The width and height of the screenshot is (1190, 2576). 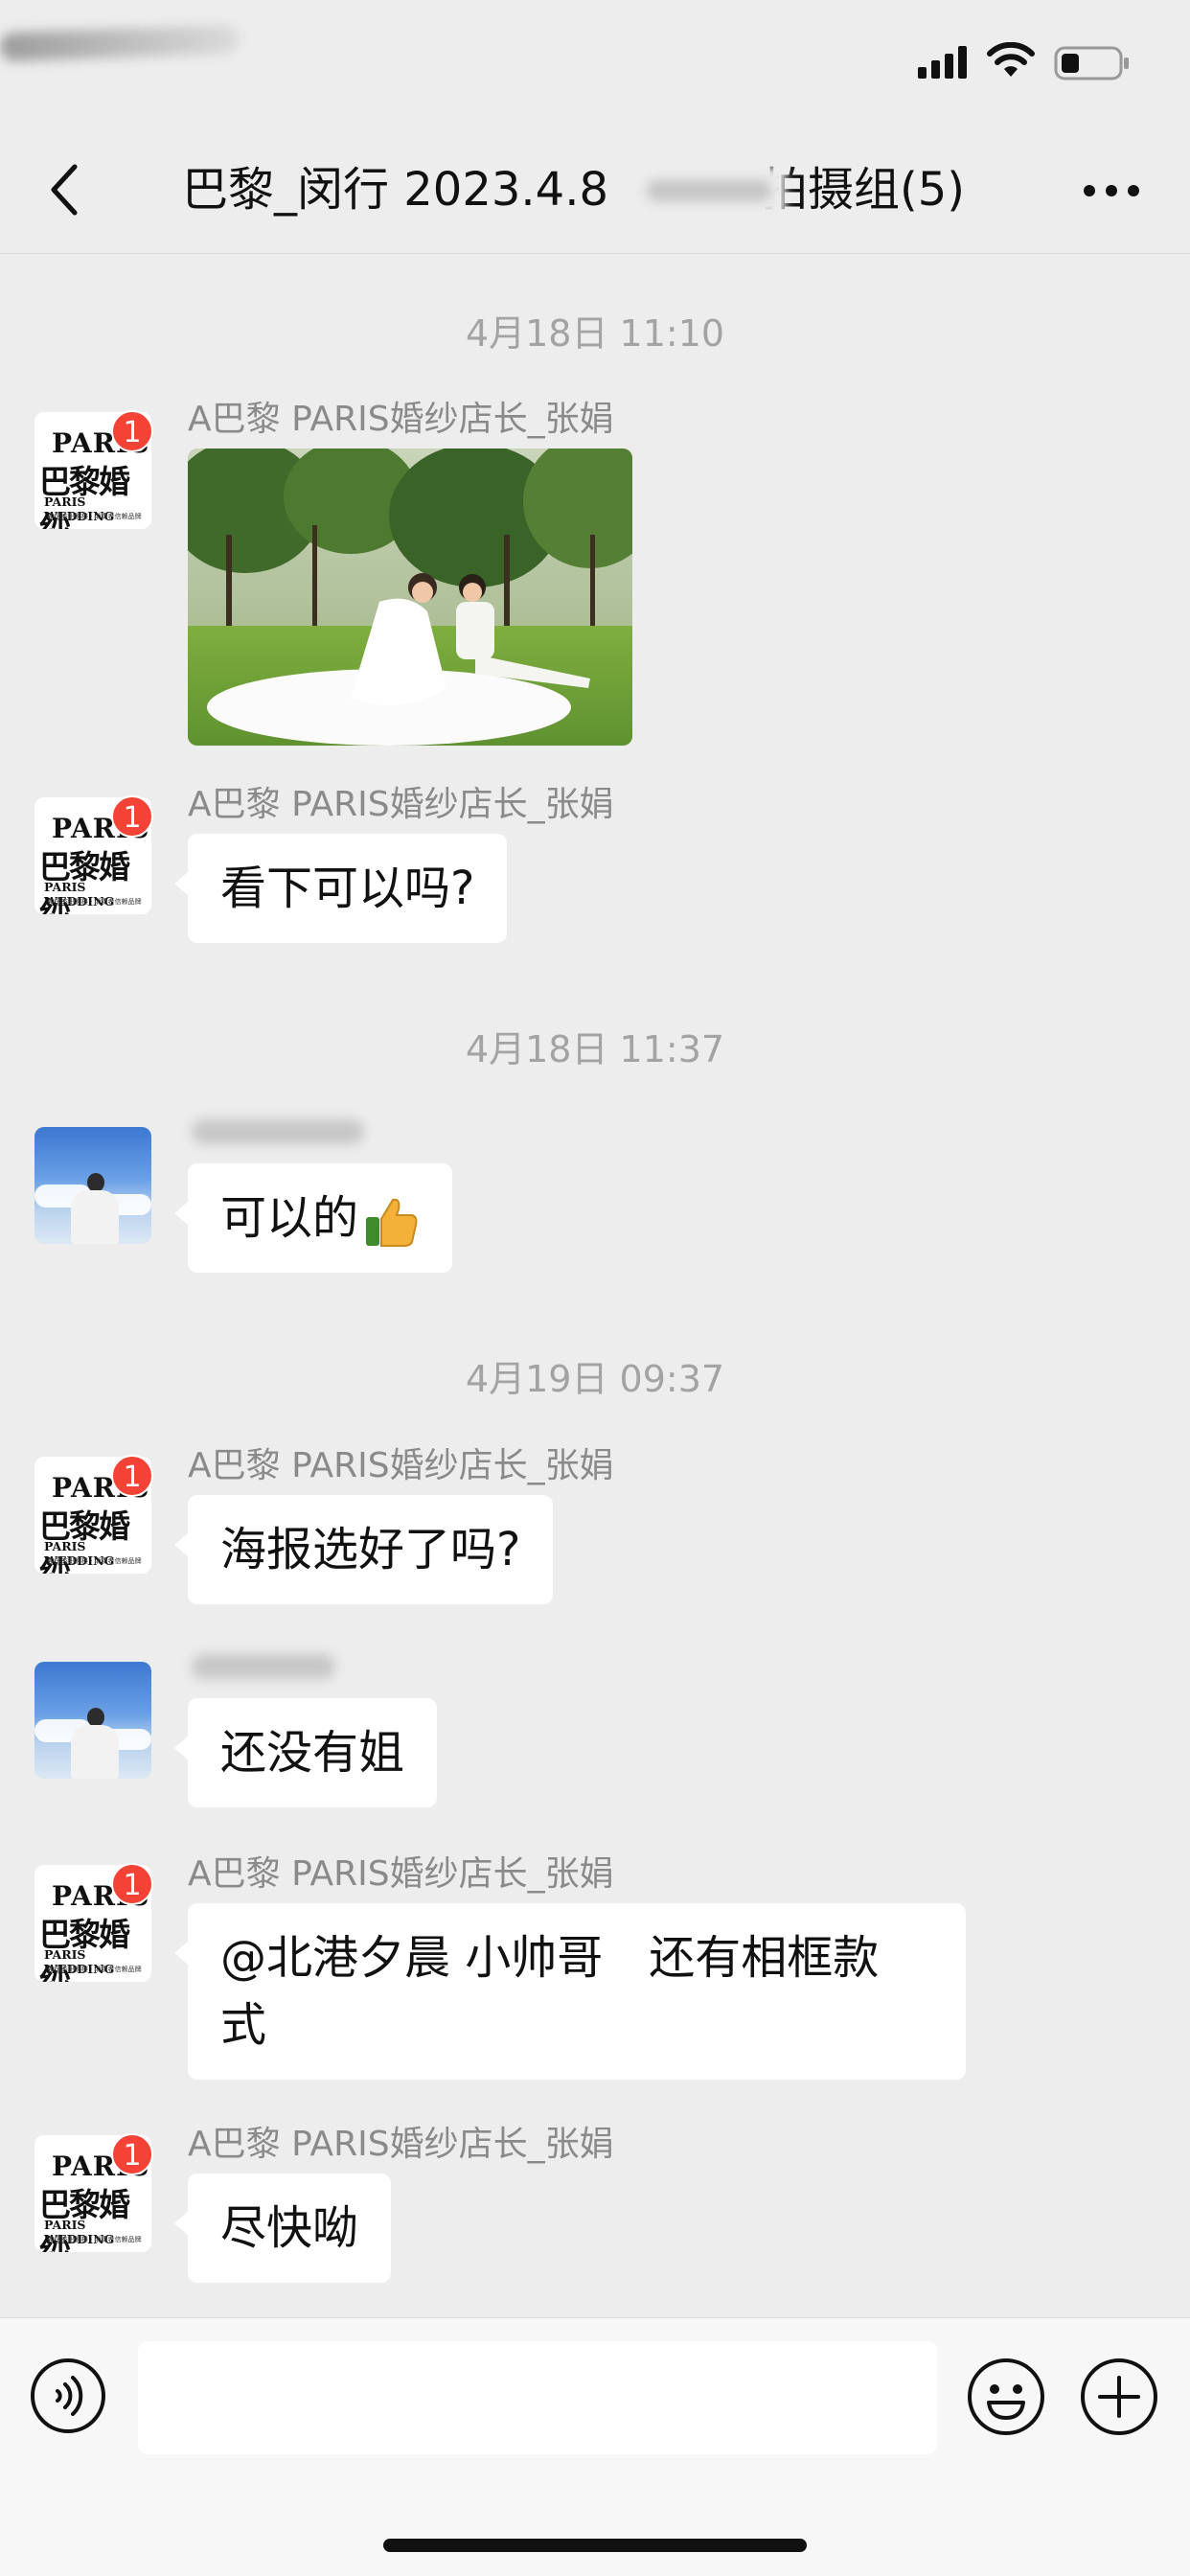 I want to click on message-bubble: 还没有姐, so click(x=305, y=1752).